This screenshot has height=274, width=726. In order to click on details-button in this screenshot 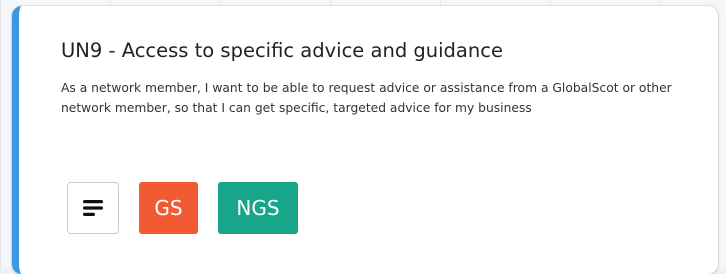, I will do `click(93, 208)`.